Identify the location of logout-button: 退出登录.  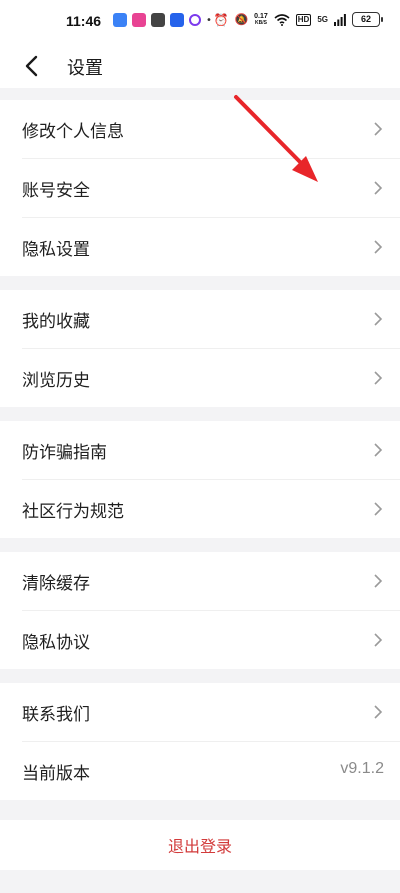
(200, 845).